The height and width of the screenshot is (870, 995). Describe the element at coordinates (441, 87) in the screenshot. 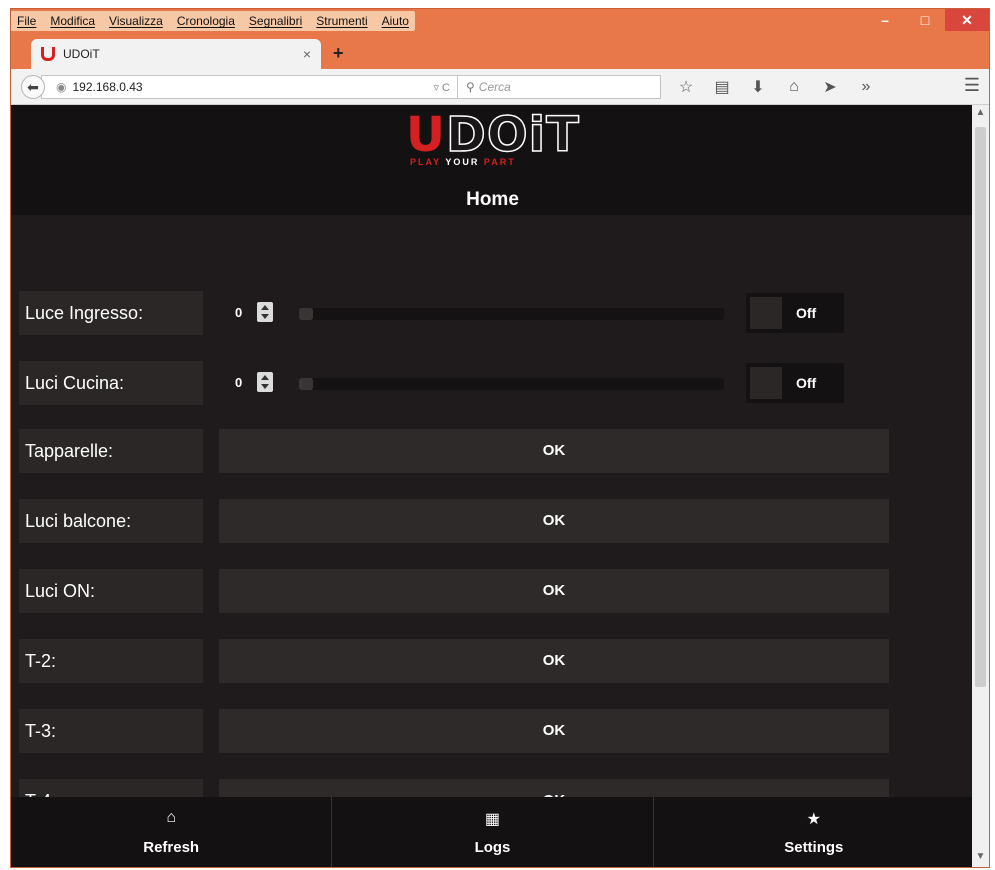

I see `reload-icon: ▿ C` at that location.